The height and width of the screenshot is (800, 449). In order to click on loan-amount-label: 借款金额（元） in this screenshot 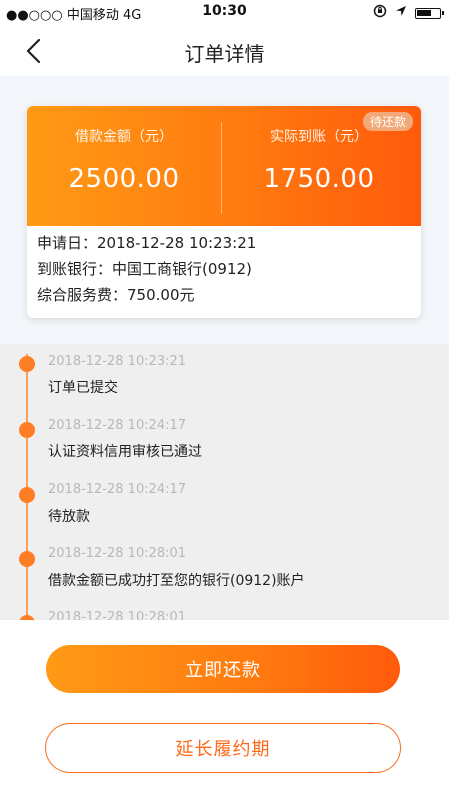, I will do `click(124, 137)`.